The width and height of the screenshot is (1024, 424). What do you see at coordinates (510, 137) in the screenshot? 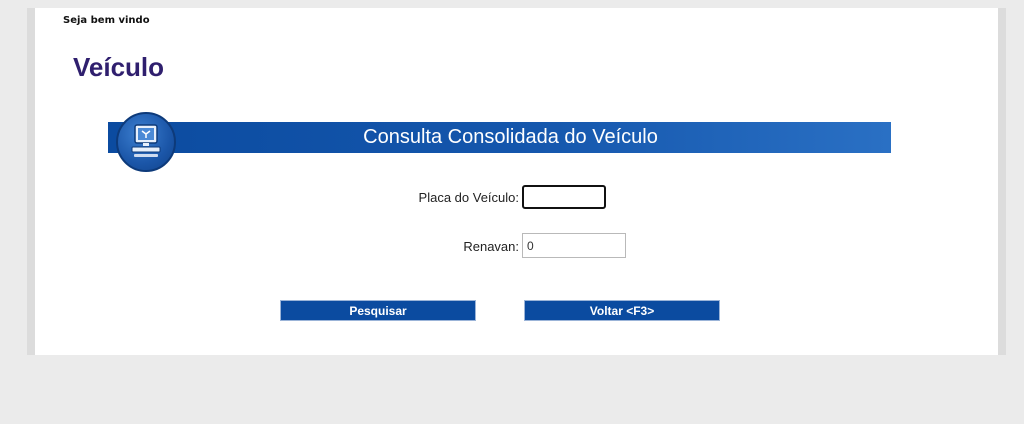
I see `banner-title: Consulta Consolidada do Veículo` at bounding box center [510, 137].